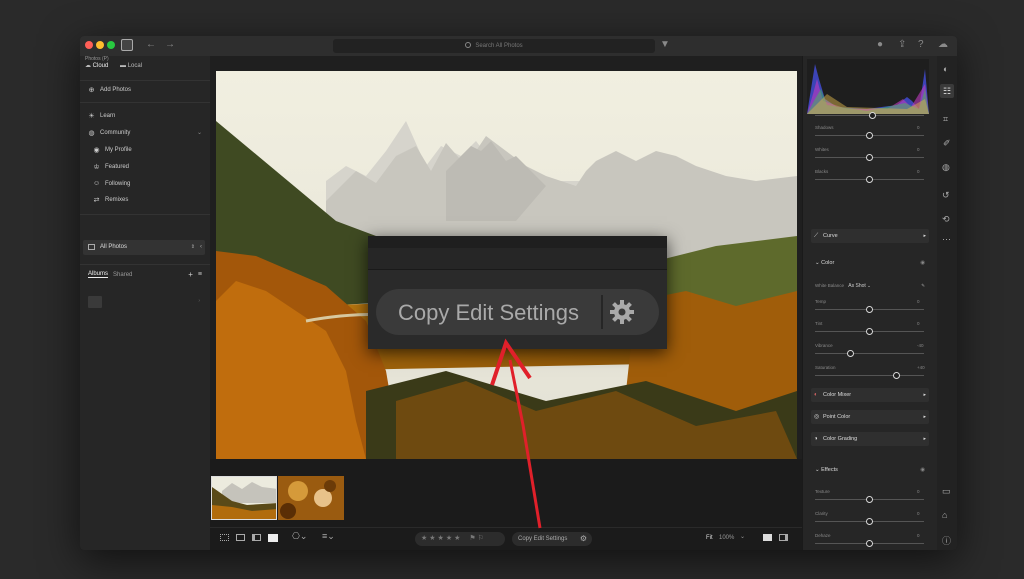 The height and width of the screenshot is (579, 1024). I want to click on crop-icon: ⌗, so click(945, 119).